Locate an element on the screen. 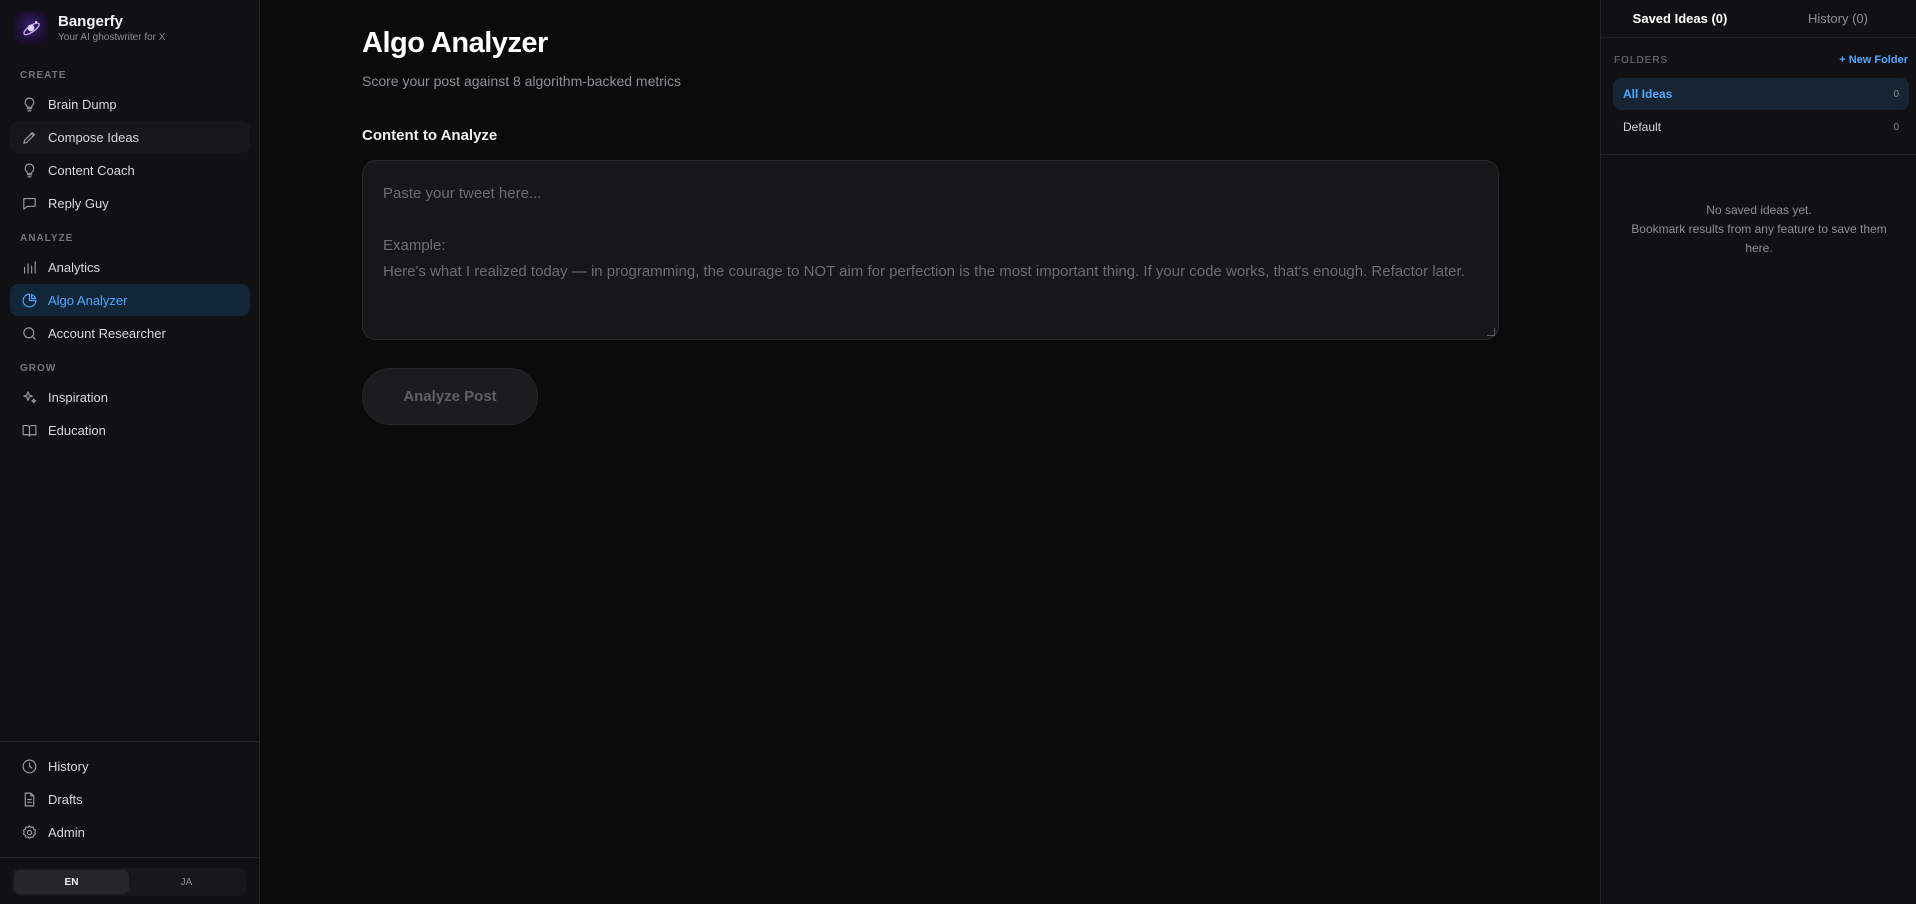 This screenshot has width=1916, height=904. new-folder-button: + New Folder is located at coordinates (1873, 60).